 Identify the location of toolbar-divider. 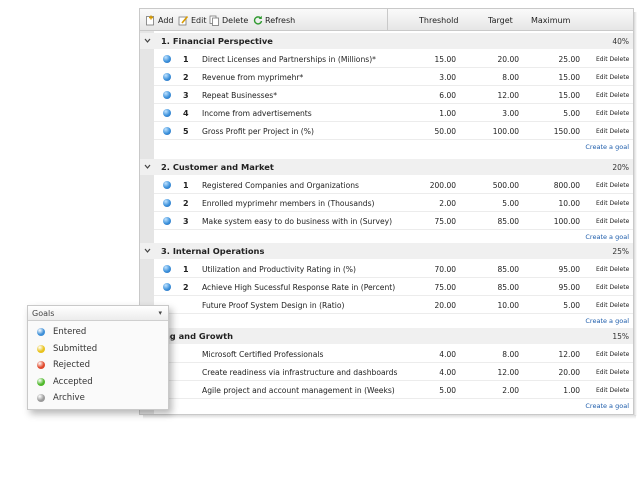
(387, 20).